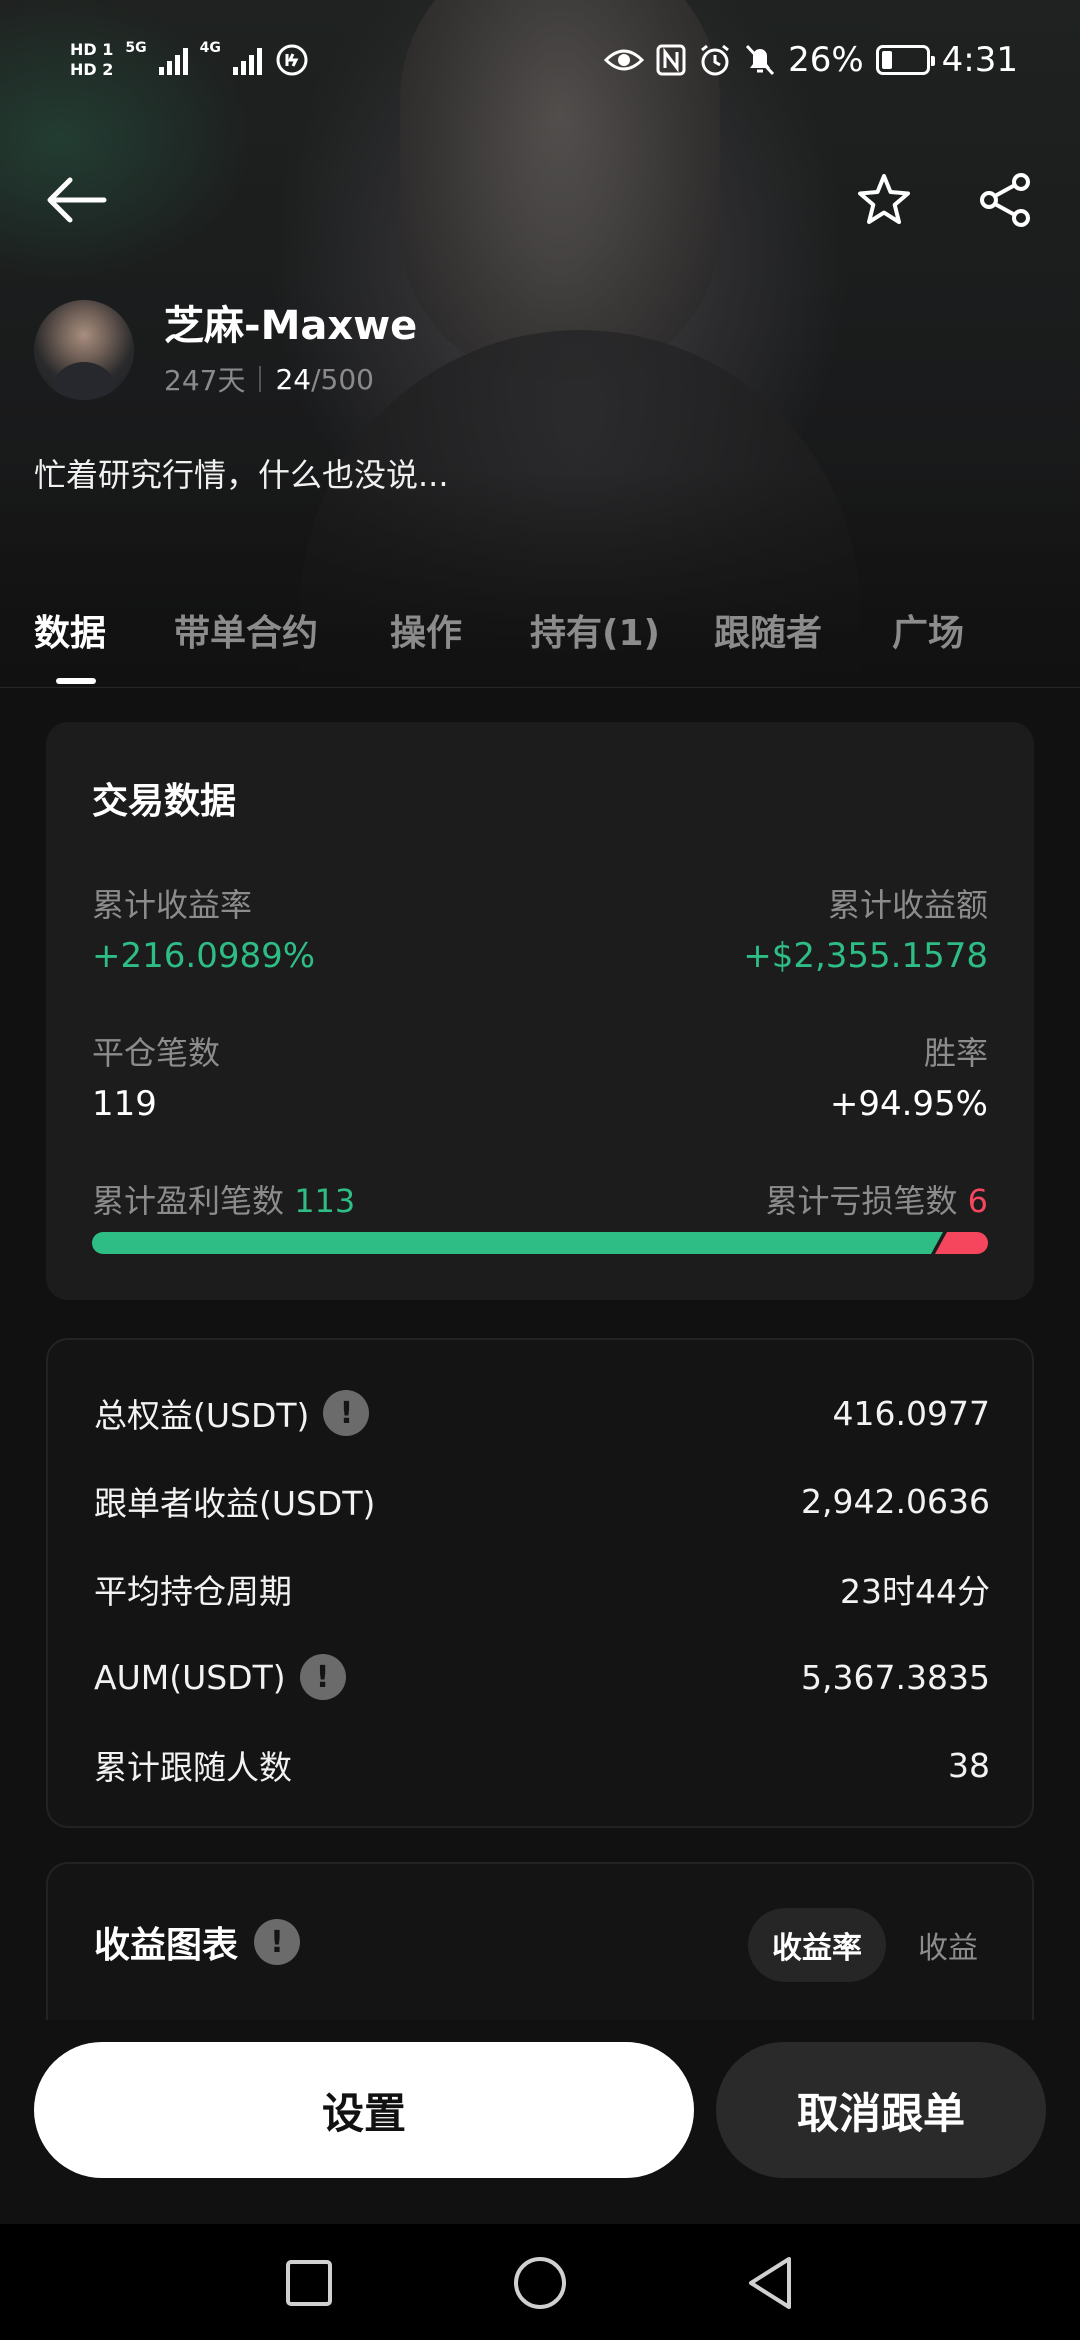  I want to click on tab-data: 数据, so click(70, 630).